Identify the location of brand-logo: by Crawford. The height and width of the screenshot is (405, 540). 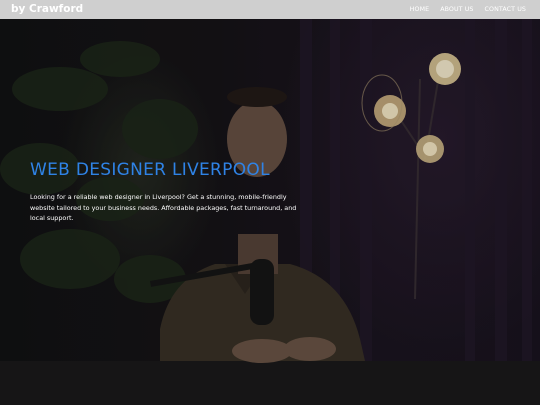
(47, 9).